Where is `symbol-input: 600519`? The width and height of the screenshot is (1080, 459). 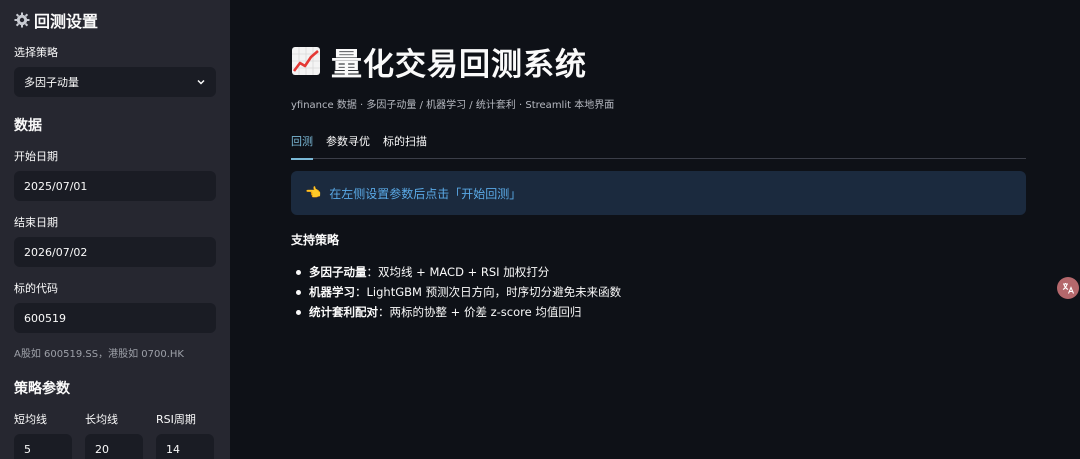
symbol-input: 600519 is located at coordinates (115, 318).